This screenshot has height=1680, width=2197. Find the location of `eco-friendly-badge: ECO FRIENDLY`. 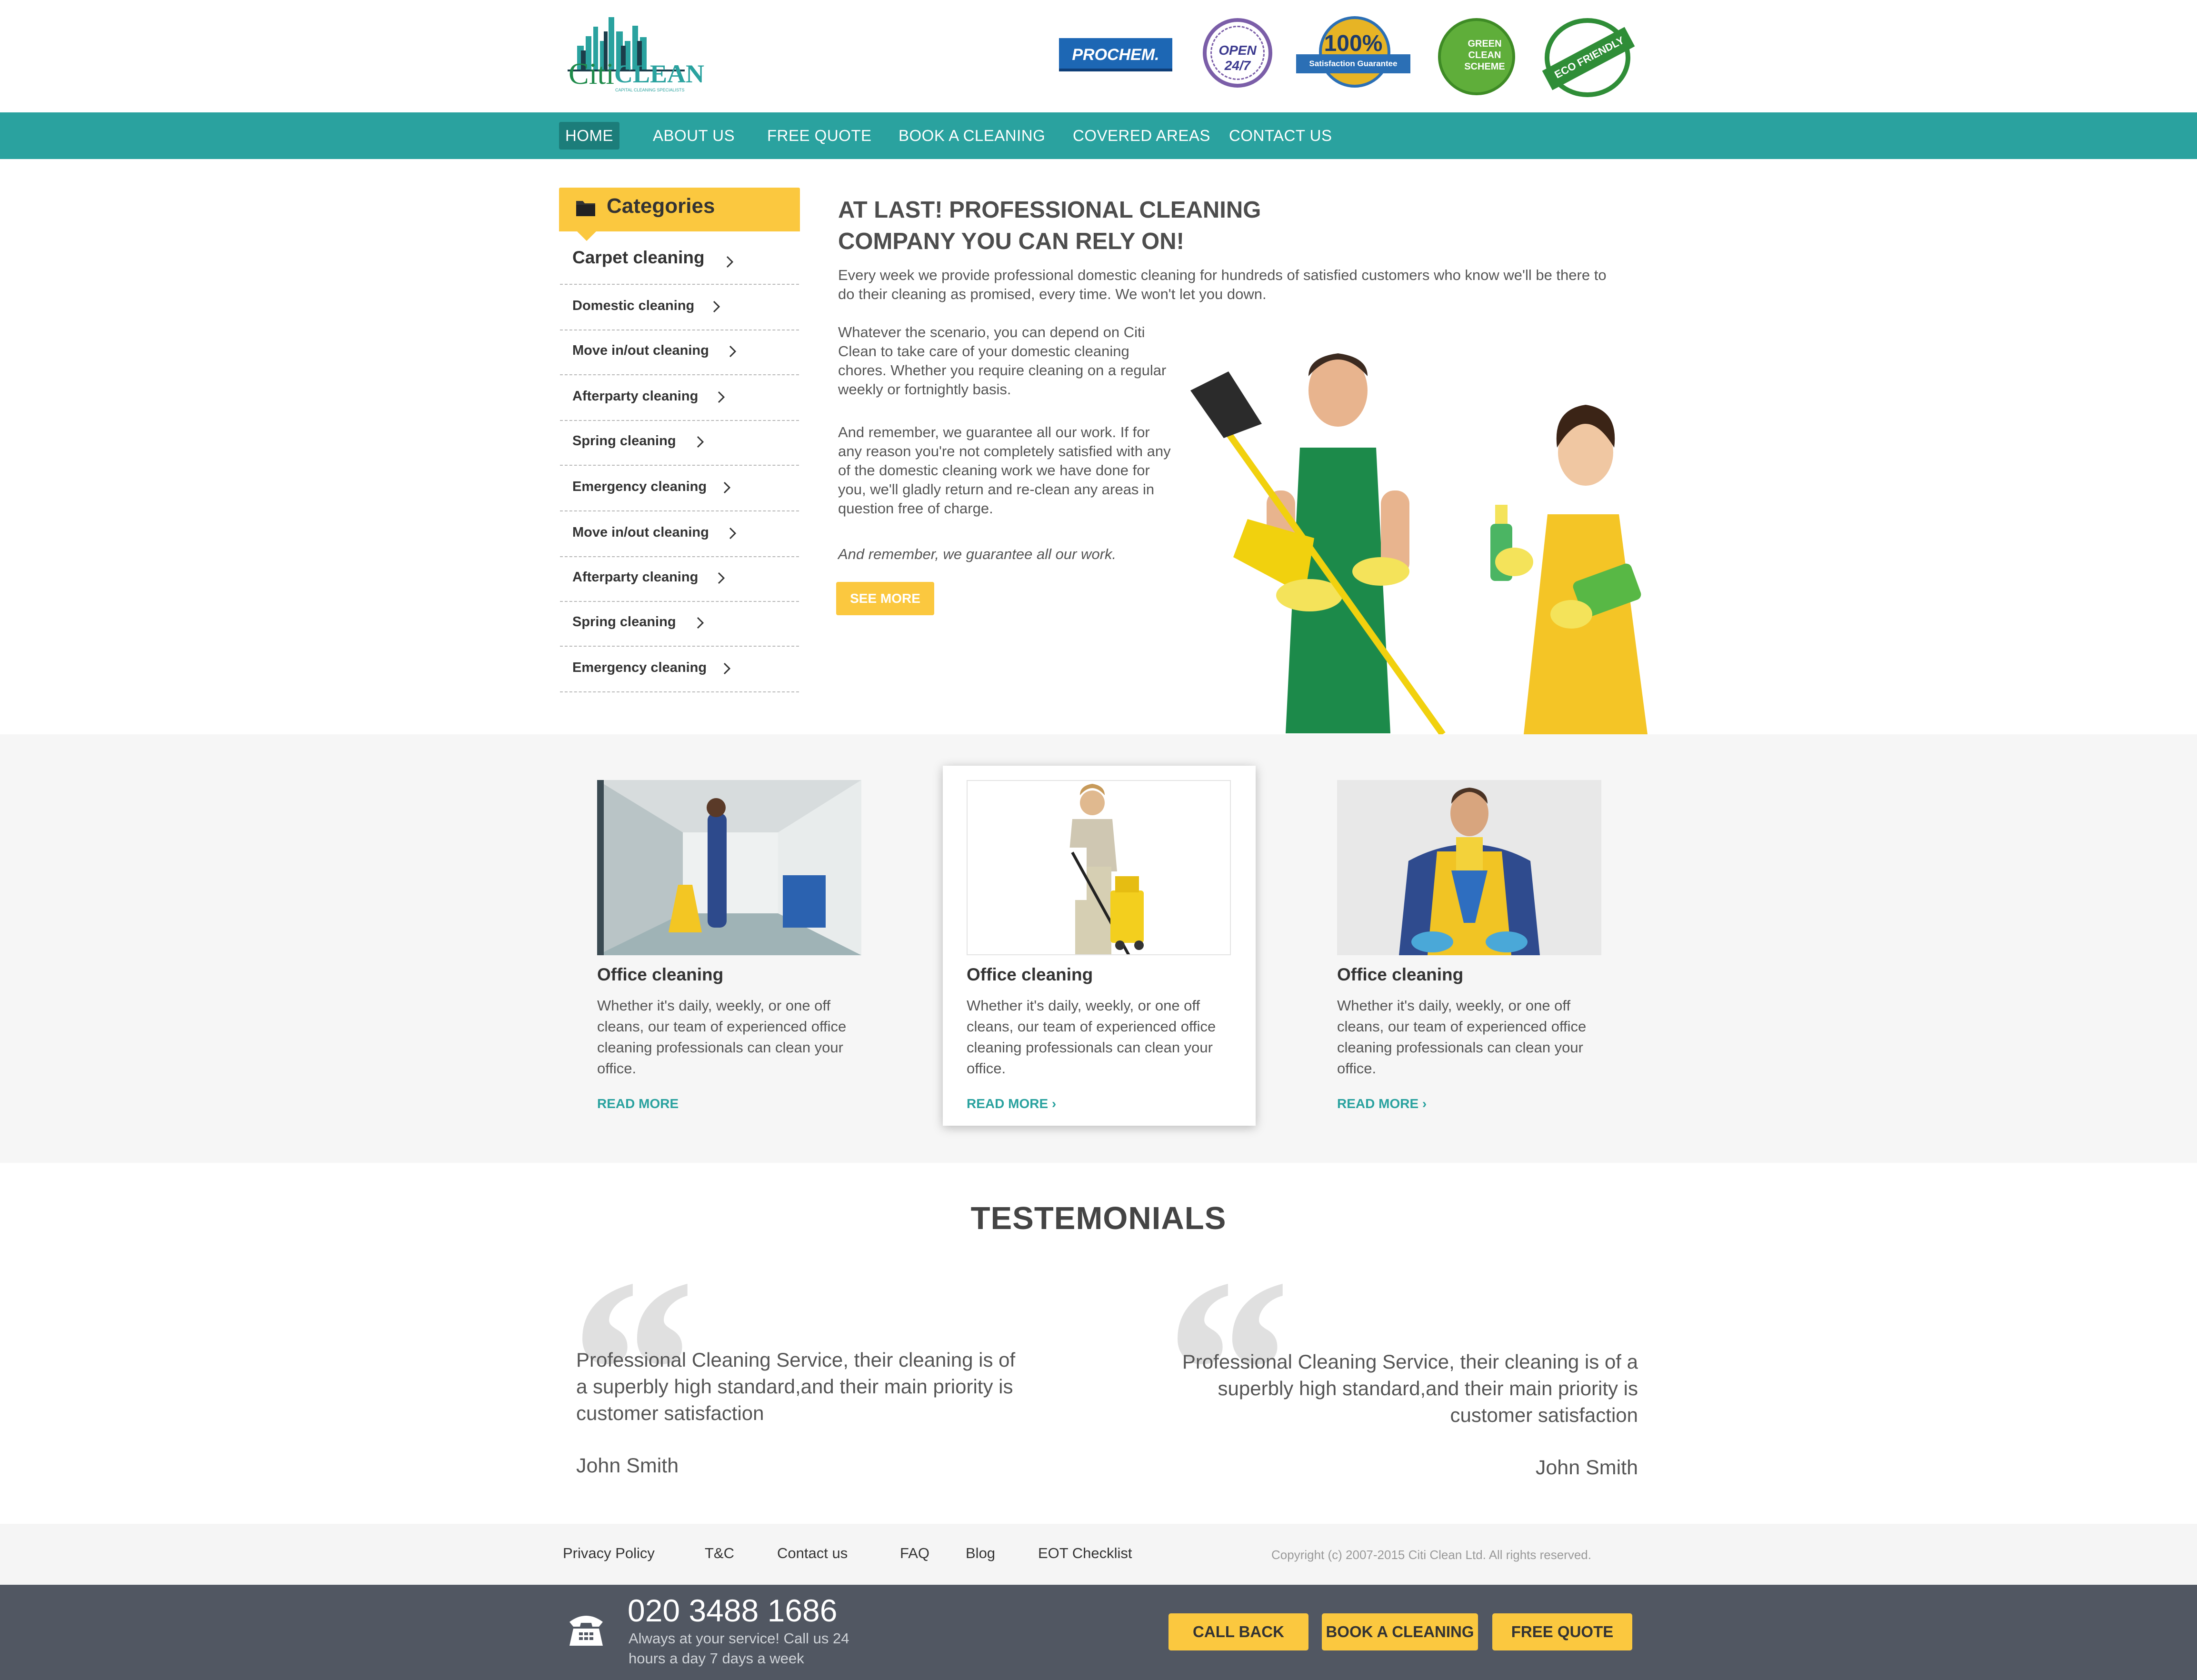

eco-friendly-badge: ECO FRIENDLY is located at coordinates (1588, 57).